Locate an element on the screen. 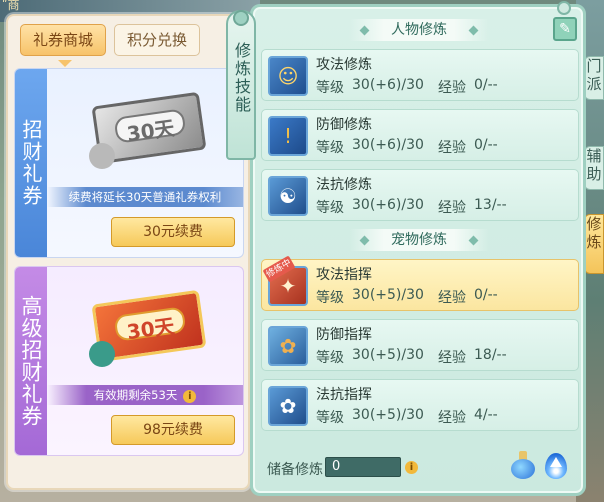  tab-knob is located at coordinates (241, 18).